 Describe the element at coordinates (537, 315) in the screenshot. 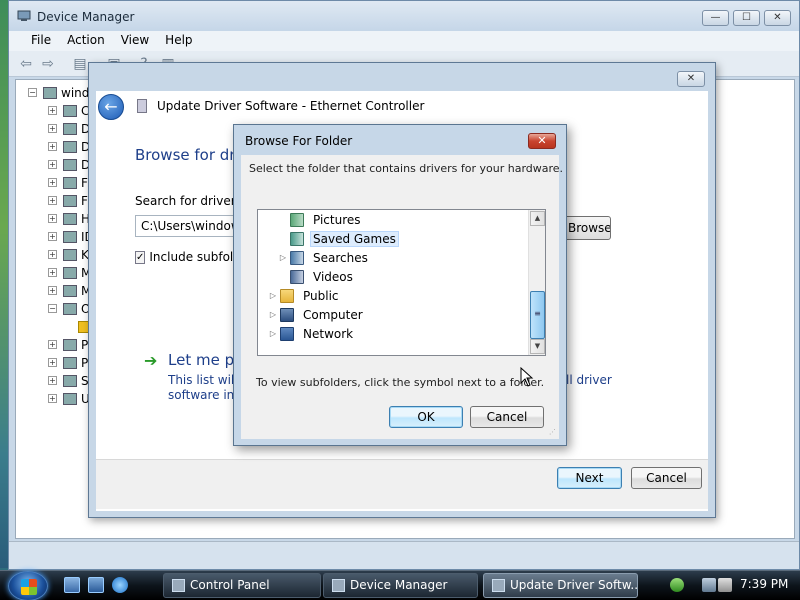

I see `scroll-thumb: ≡` at that location.